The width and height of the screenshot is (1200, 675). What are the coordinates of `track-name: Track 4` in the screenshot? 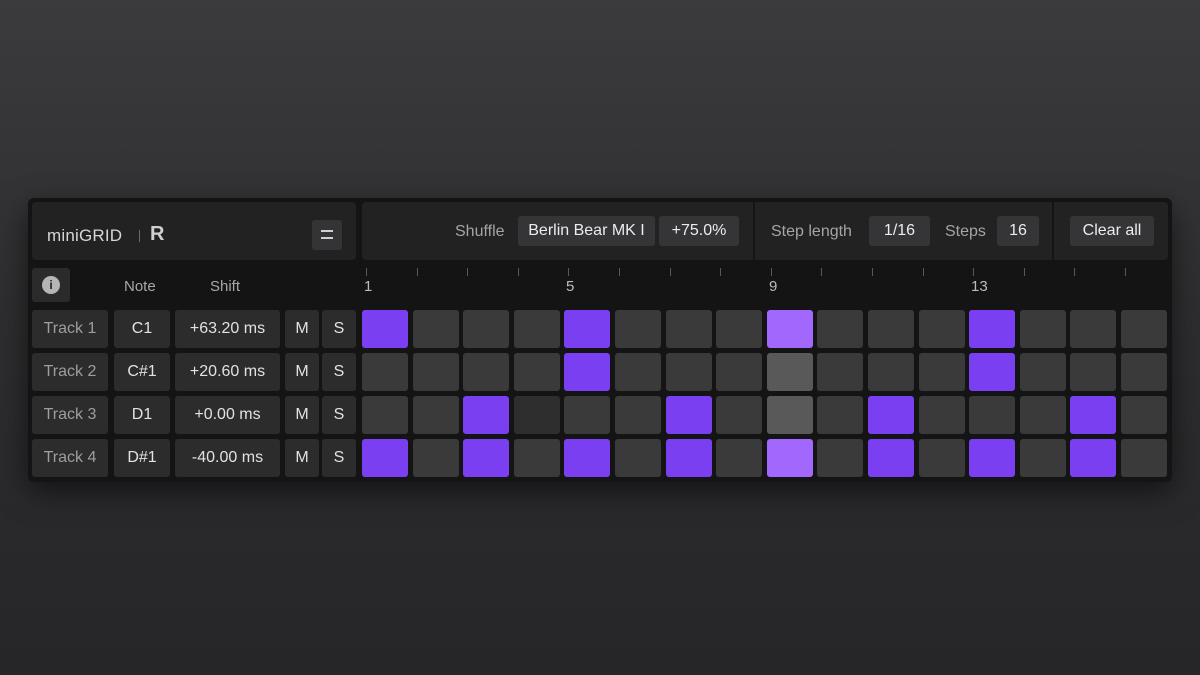 It's located at (70, 458).